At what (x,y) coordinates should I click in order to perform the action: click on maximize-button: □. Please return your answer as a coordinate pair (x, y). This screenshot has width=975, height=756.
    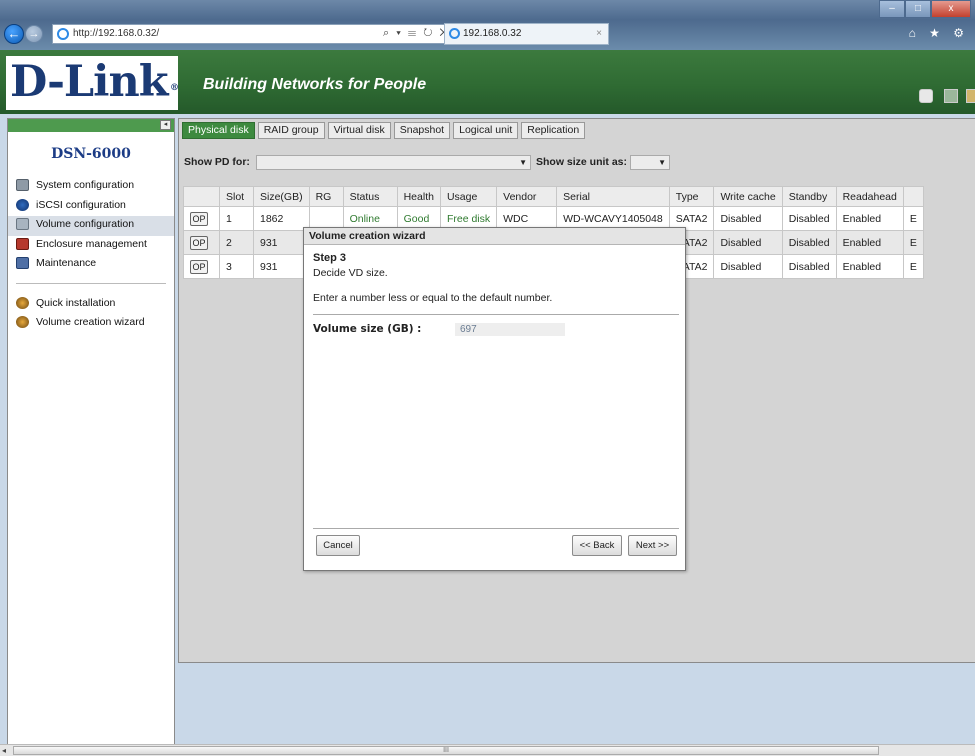
    Looking at the image, I should click on (918, 9).